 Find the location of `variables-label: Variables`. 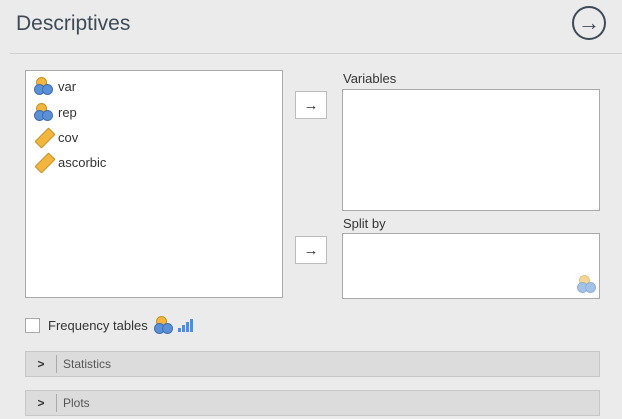

variables-label: Variables is located at coordinates (370, 78).